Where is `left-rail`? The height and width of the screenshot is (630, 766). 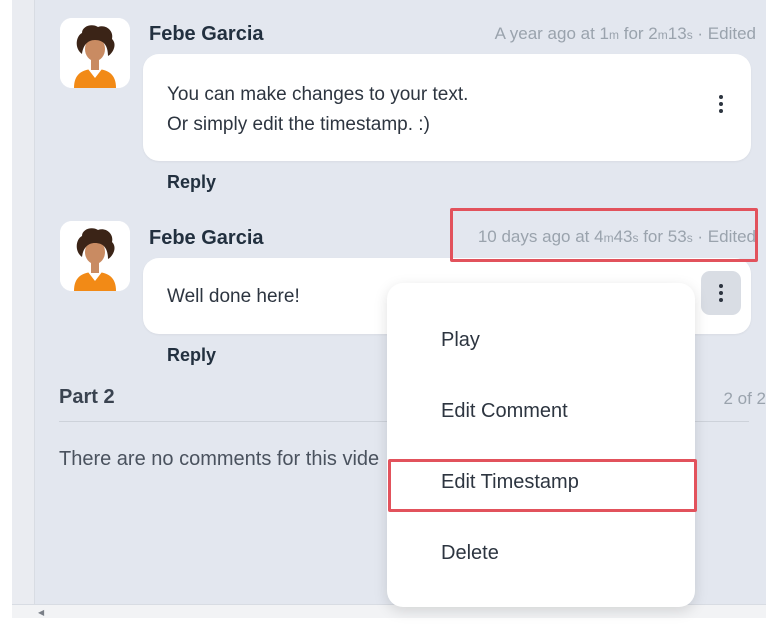 left-rail is located at coordinates (23, 302).